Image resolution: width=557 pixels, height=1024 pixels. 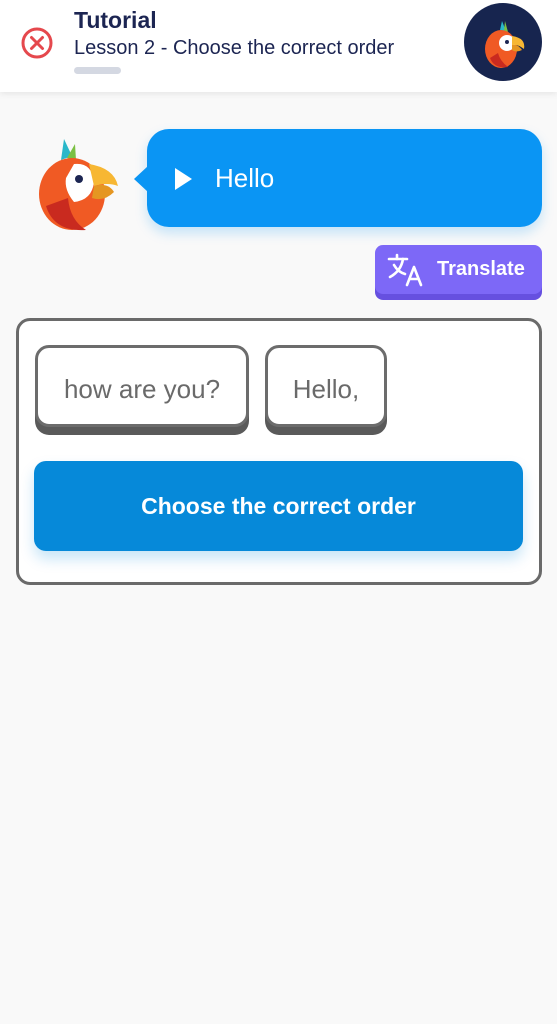 I want to click on word-chip-label: how are you?, so click(x=142, y=389).